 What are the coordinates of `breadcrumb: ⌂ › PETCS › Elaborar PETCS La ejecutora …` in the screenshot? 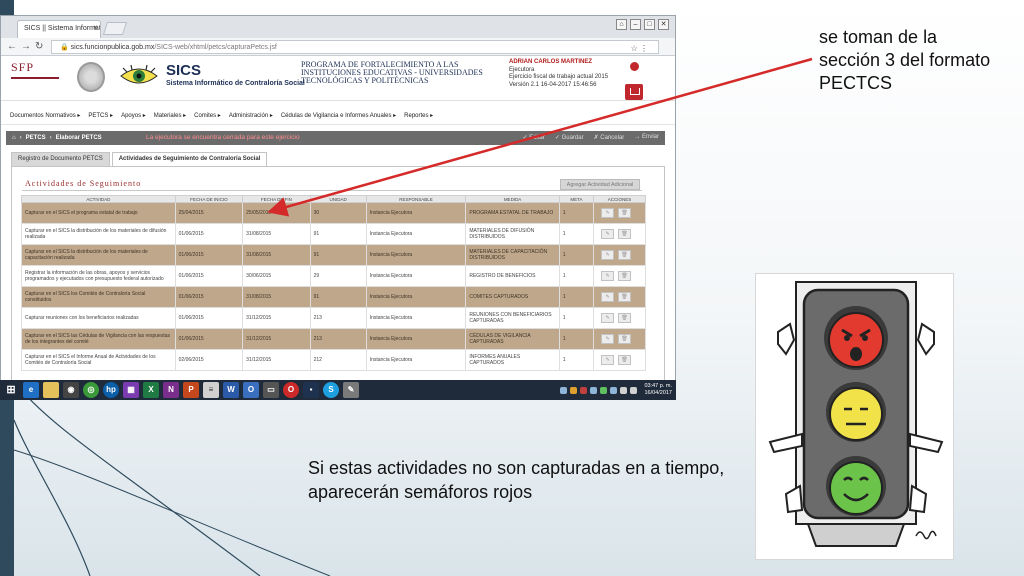 It's located at (335, 138).